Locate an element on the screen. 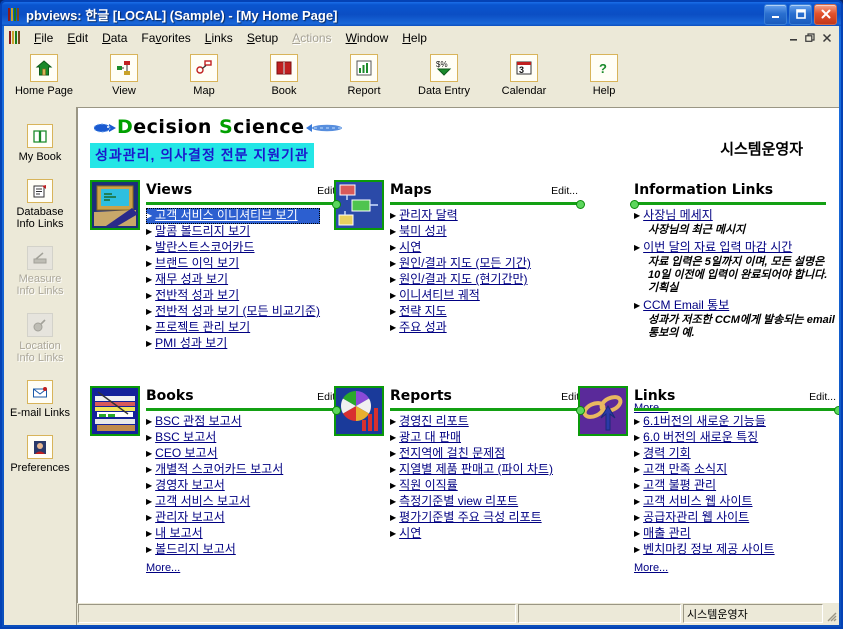 The height and width of the screenshot is (629, 843). toolbar-button-calendar: 3 Calendar is located at coordinates (524, 75).